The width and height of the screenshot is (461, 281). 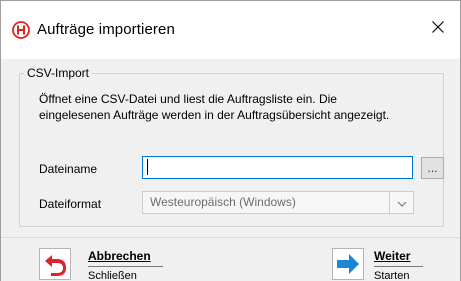 I want to click on next-separator, so click(x=398, y=266).